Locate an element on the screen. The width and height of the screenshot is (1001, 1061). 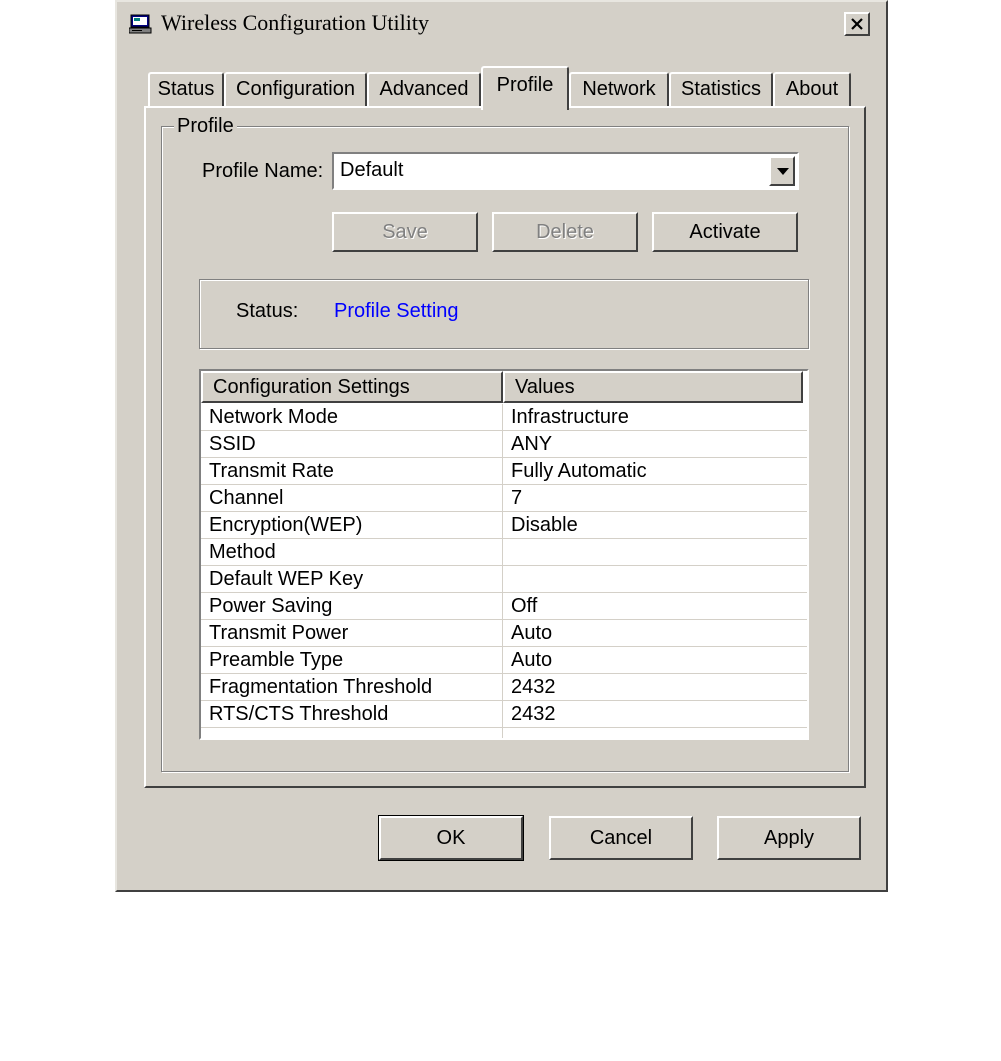
tab-configuration: Configuration is located at coordinates (295, 89).